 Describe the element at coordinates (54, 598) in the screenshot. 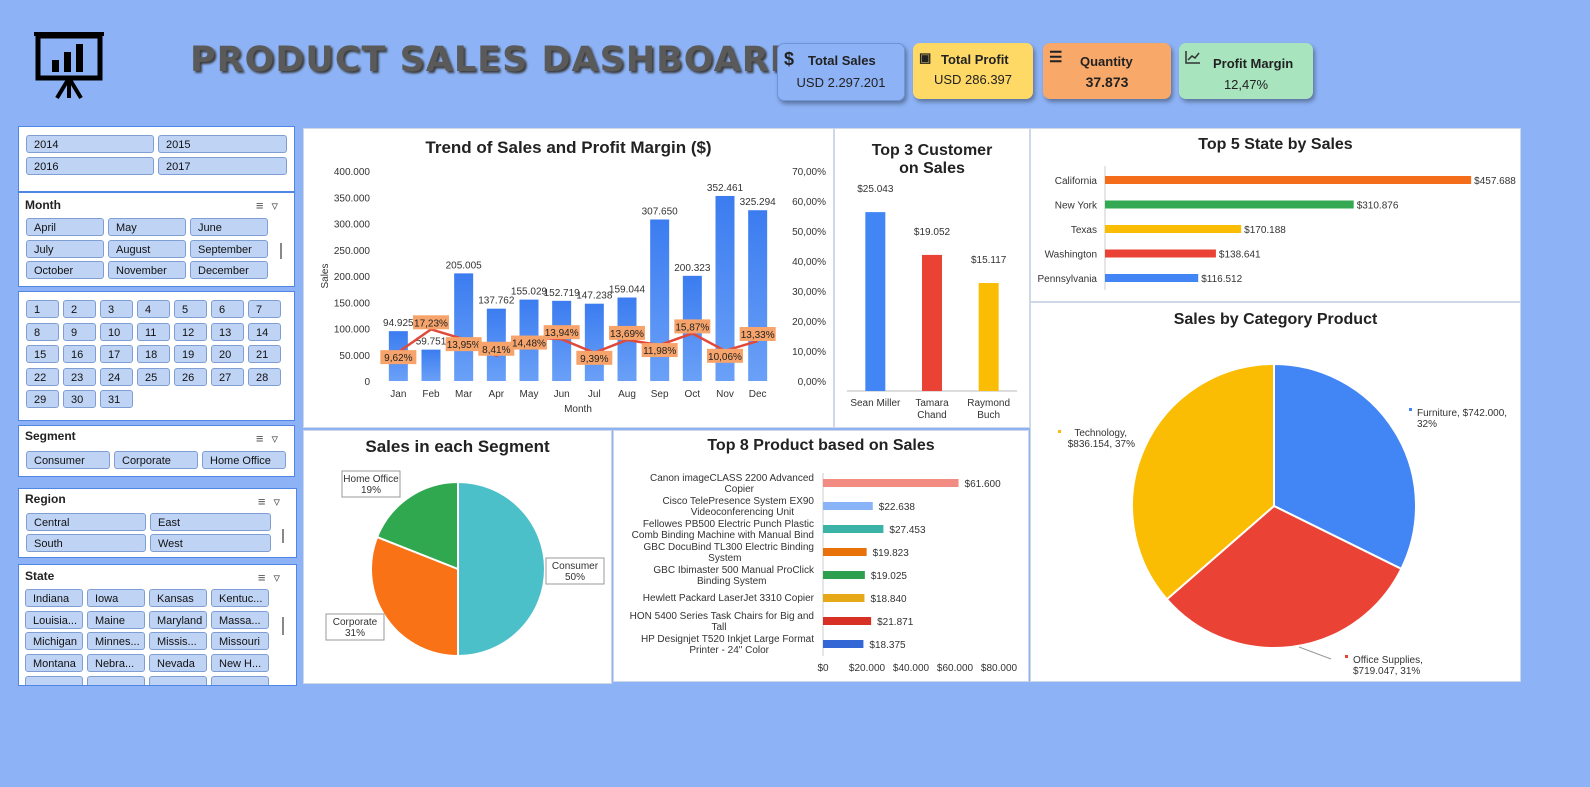

I see `slicer-item-indiana: Indiana` at that location.